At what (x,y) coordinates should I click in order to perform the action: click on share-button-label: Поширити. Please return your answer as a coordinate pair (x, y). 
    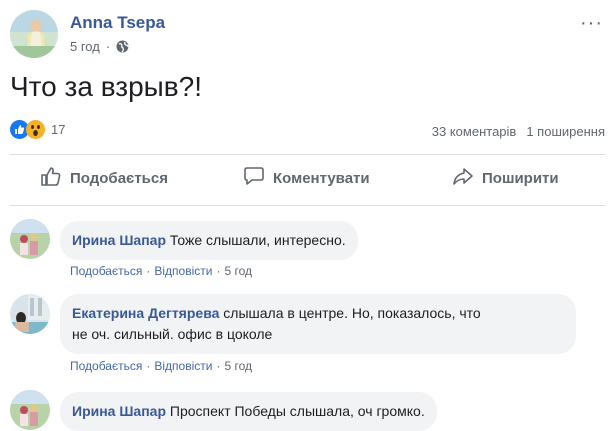
    Looking at the image, I should click on (520, 178).